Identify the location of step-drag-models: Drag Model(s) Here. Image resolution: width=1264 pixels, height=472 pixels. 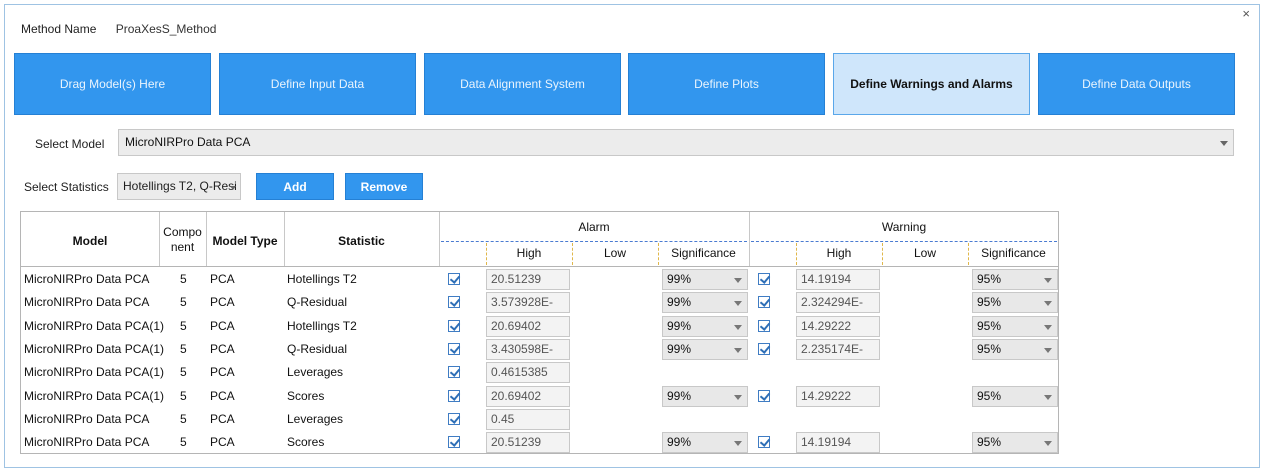
(112, 84).